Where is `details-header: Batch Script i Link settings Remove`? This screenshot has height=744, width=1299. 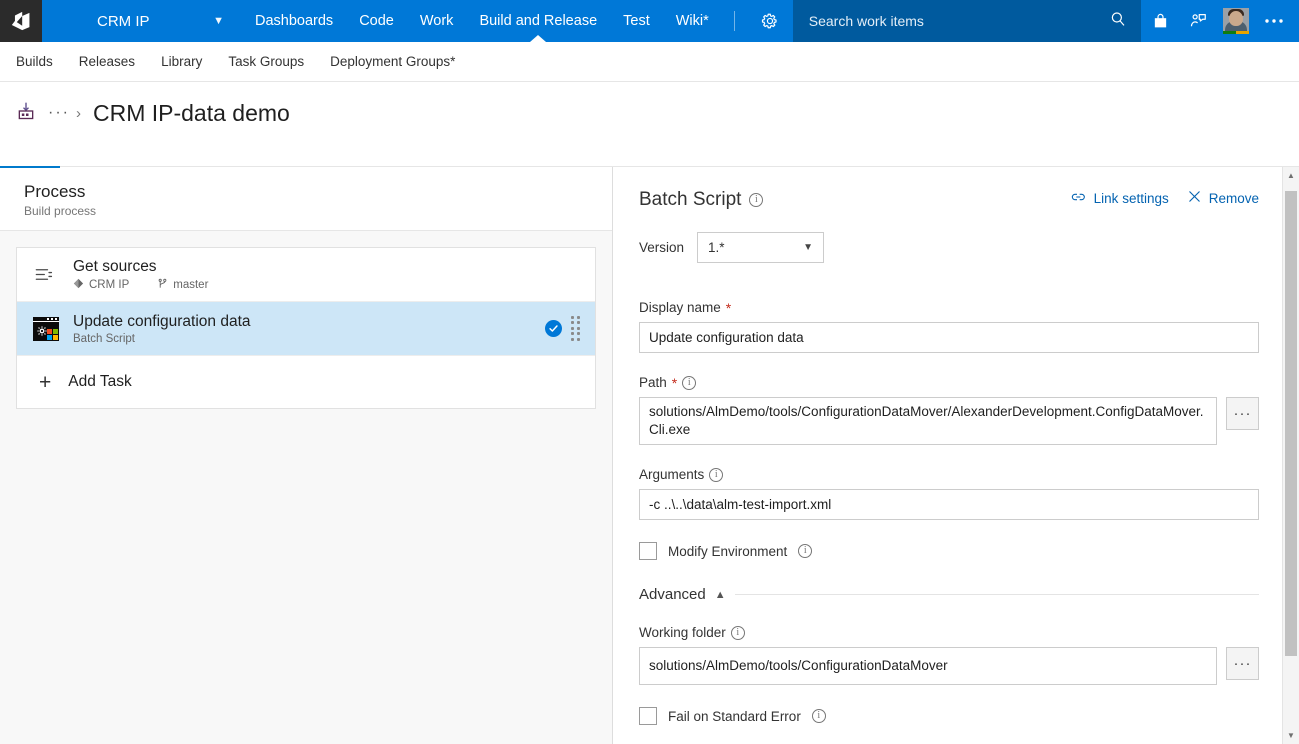
details-header: Batch Script i Link settings Remove is located at coordinates (956, 200).